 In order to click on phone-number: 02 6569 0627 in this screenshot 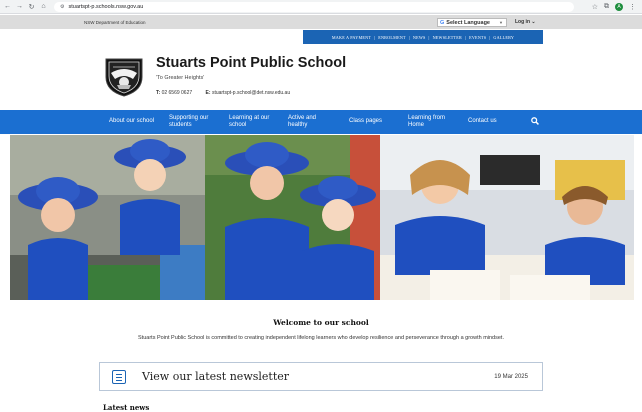, I will do `click(177, 93)`.